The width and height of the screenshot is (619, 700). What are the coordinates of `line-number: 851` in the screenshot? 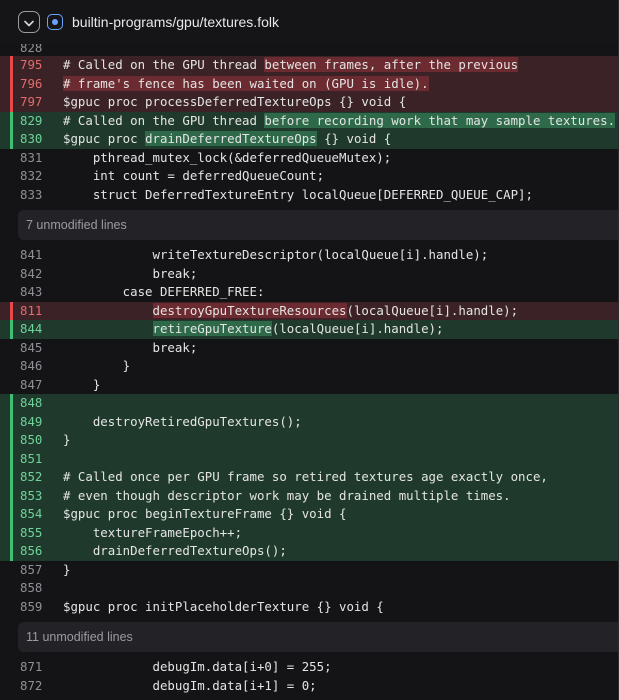 It's located at (21, 459).